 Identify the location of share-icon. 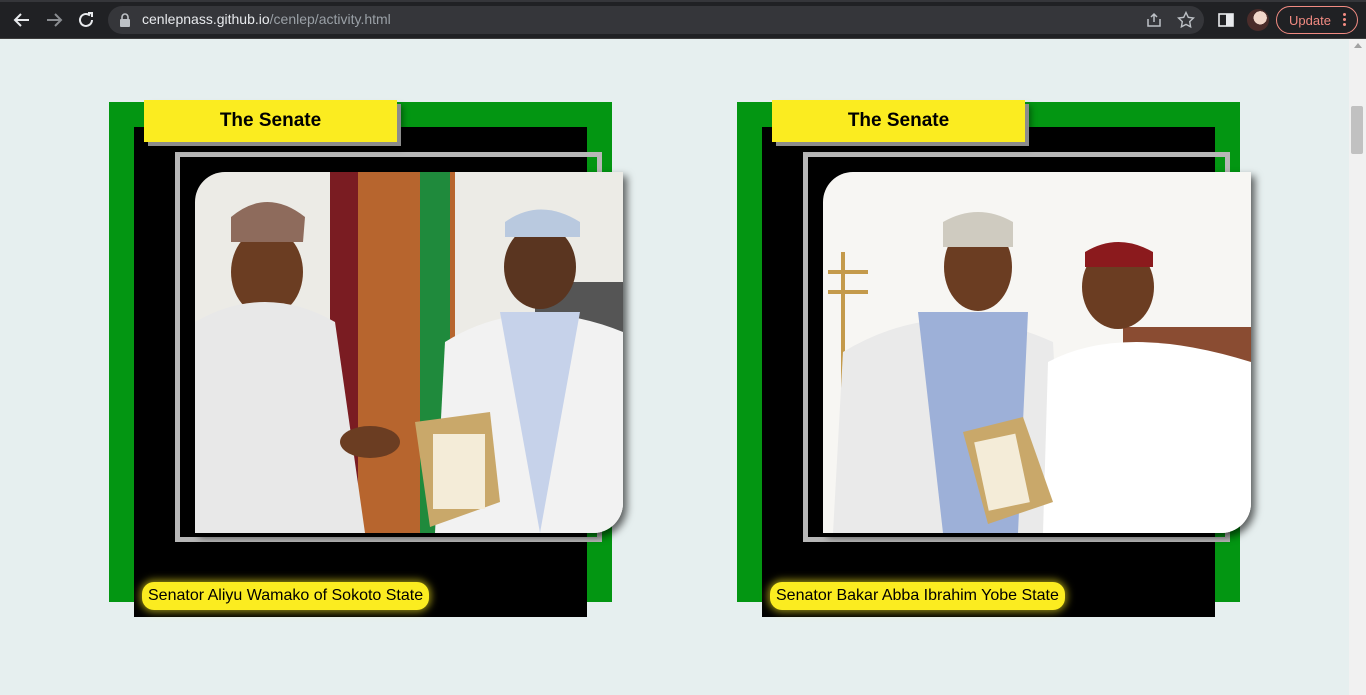
(1154, 20).